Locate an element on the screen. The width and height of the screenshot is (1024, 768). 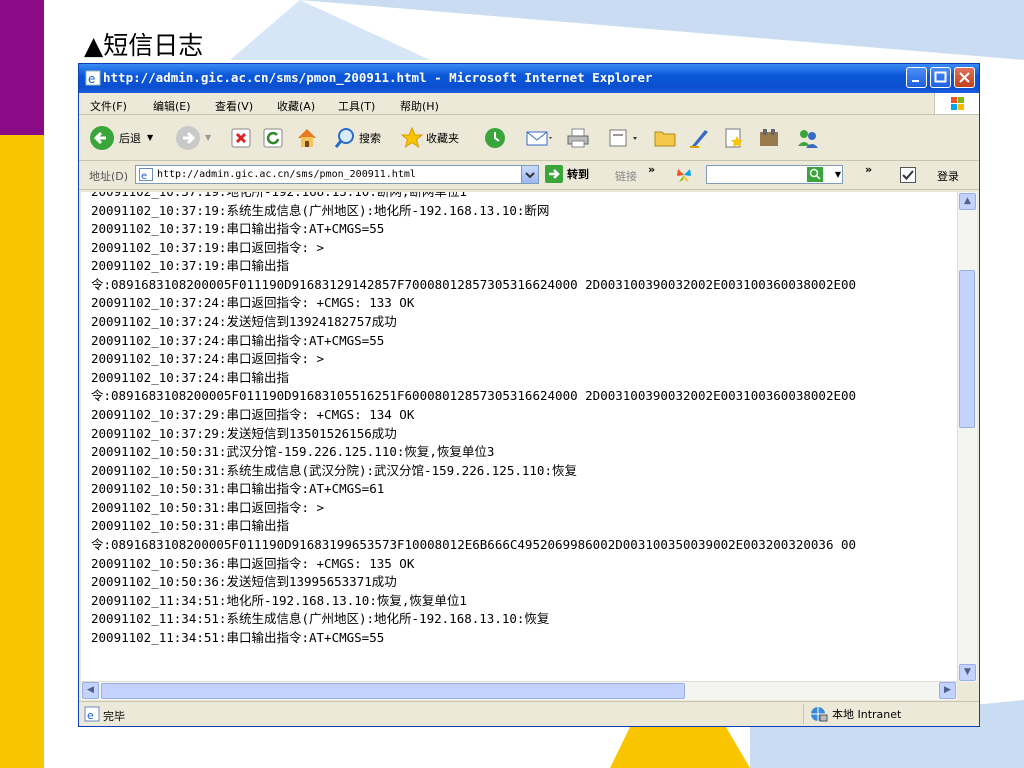
windows-flag-icon is located at coordinates (957, 103).